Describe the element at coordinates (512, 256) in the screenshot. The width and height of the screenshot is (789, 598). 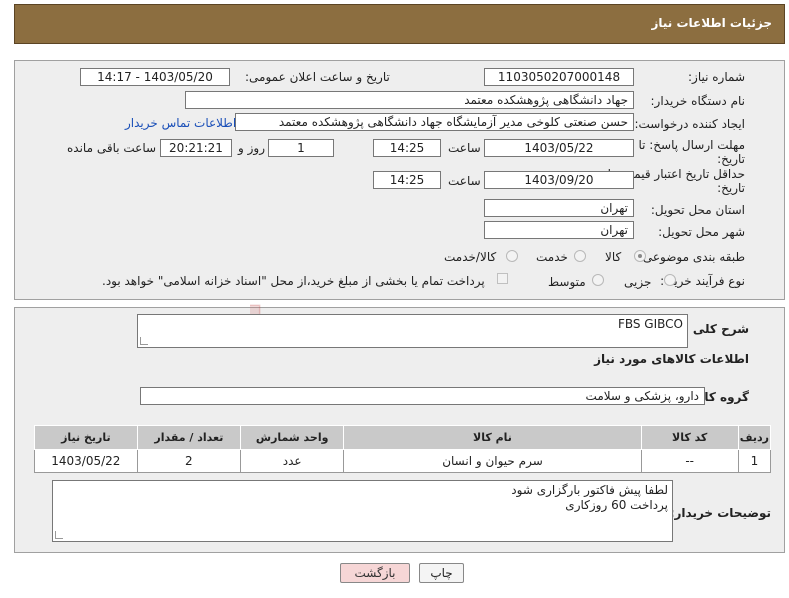
I see `category-goods-service-radio` at that location.